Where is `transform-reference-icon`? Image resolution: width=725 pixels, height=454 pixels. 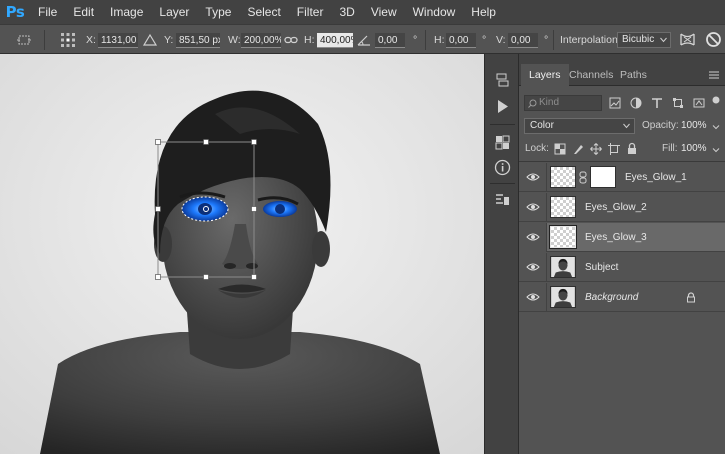
transform-reference-icon is located at coordinates (68, 40).